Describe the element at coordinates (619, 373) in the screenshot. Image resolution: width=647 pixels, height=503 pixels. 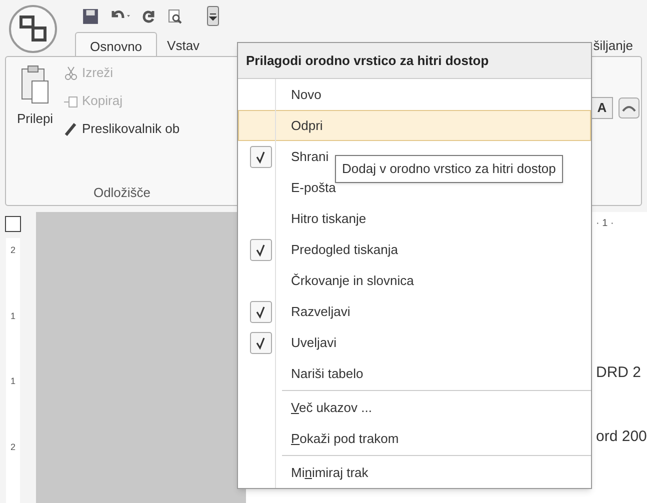
I see `document-text: DRD 2` at that location.